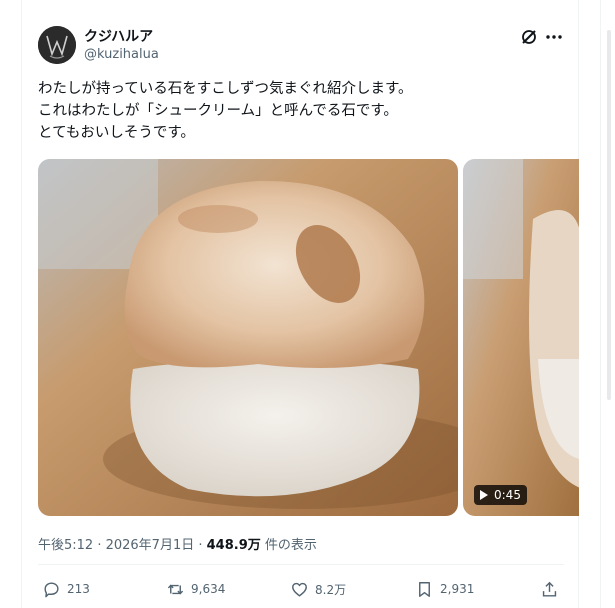  I want to click on post-meta: 午後5:12 · 2026年7月1日 · 448.9万 件の表示, so click(177, 543).